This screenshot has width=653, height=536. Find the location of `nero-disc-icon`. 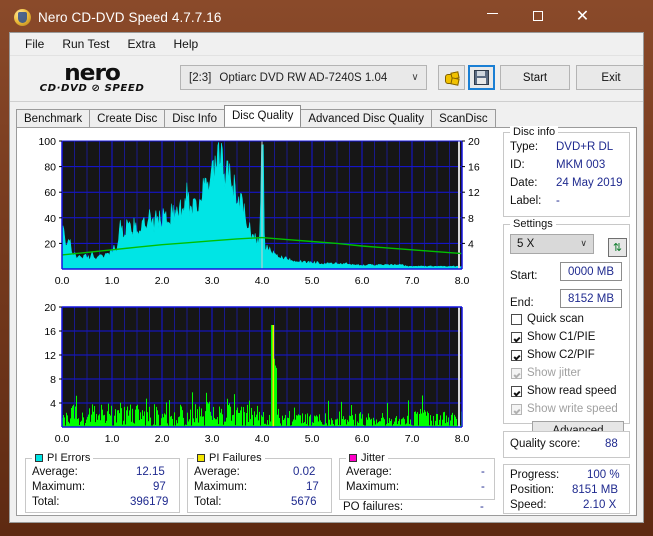

nero-disc-icon is located at coordinates (22, 17).